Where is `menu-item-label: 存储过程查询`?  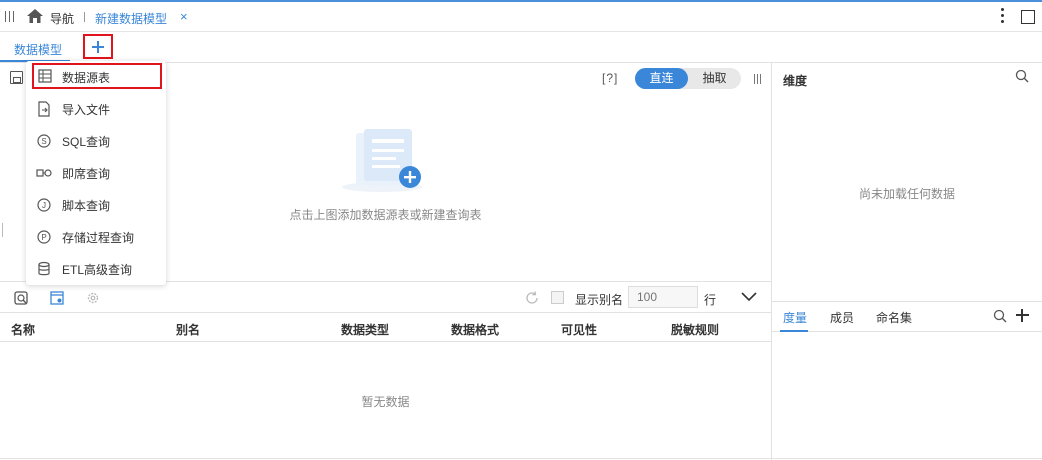 menu-item-label: 存储过程查询 is located at coordinates (98, 238).